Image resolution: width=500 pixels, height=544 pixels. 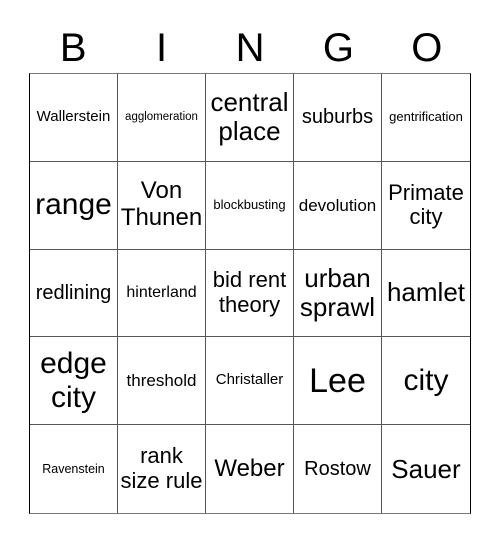 What do you see at coordinates (250, 469) in the screenshot?
I see `bingo-cell: Weber` at bounding box center [250, 469].